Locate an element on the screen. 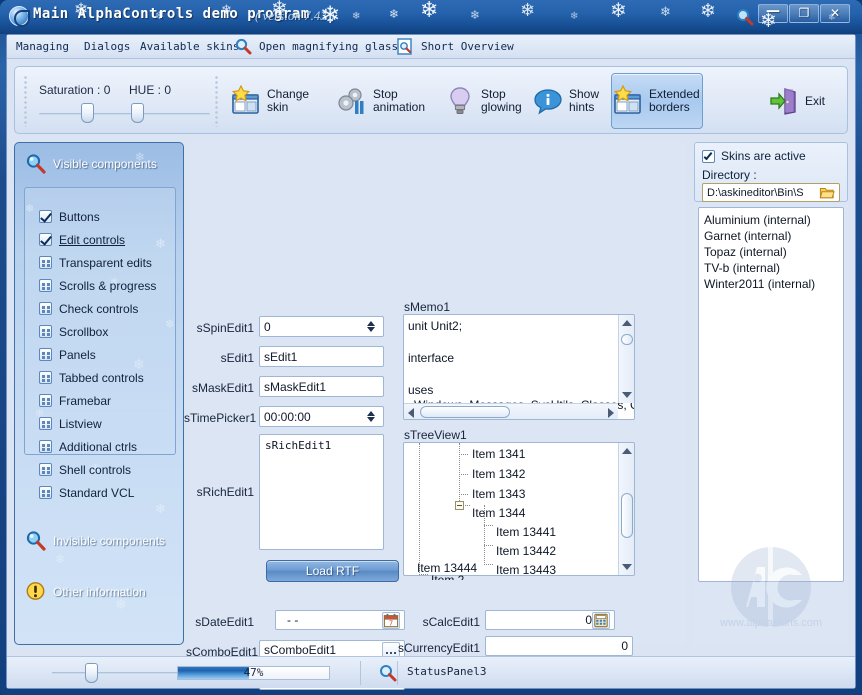 Image resolution: width=862 pixels, height=695 pixels. memo-vertical-scrollbar is located at coordinates (626, 359).